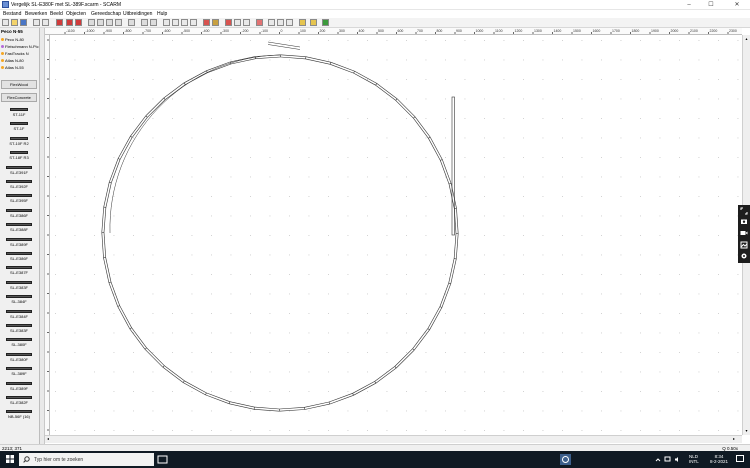  Describe the element at coordinates (737, 5) in the screenshot. I see `close-button: ✕` at that location.